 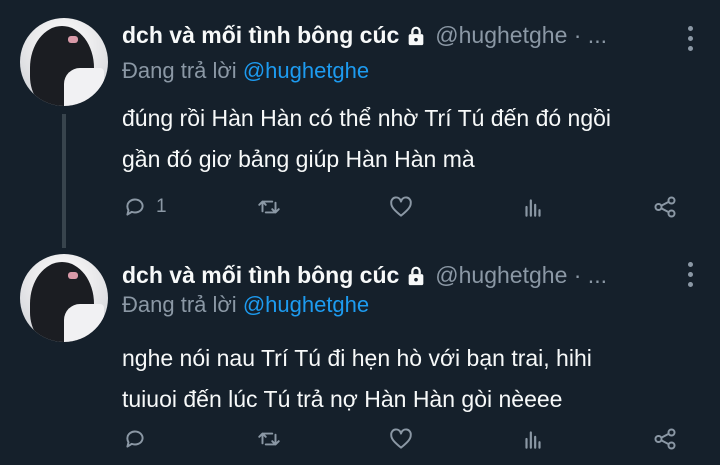 I want to click on reply-button: 1, so click(x=144, y=207).